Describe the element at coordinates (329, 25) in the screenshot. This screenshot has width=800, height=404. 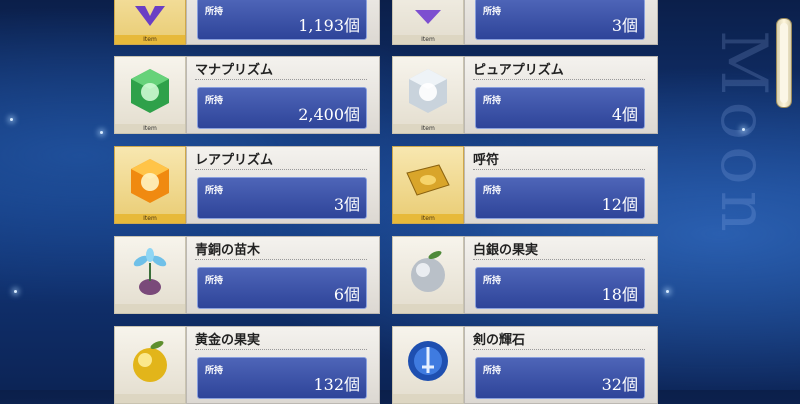
I see `item-quantity: 1,193個` at that location.